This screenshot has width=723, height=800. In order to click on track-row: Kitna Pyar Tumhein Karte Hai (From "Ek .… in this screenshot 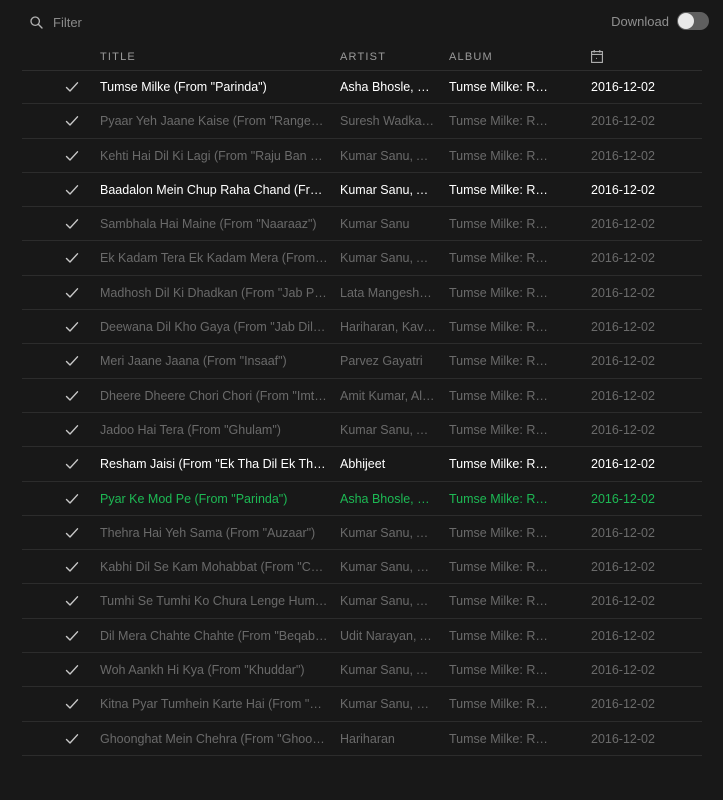, I will do `click(362, 704)`.